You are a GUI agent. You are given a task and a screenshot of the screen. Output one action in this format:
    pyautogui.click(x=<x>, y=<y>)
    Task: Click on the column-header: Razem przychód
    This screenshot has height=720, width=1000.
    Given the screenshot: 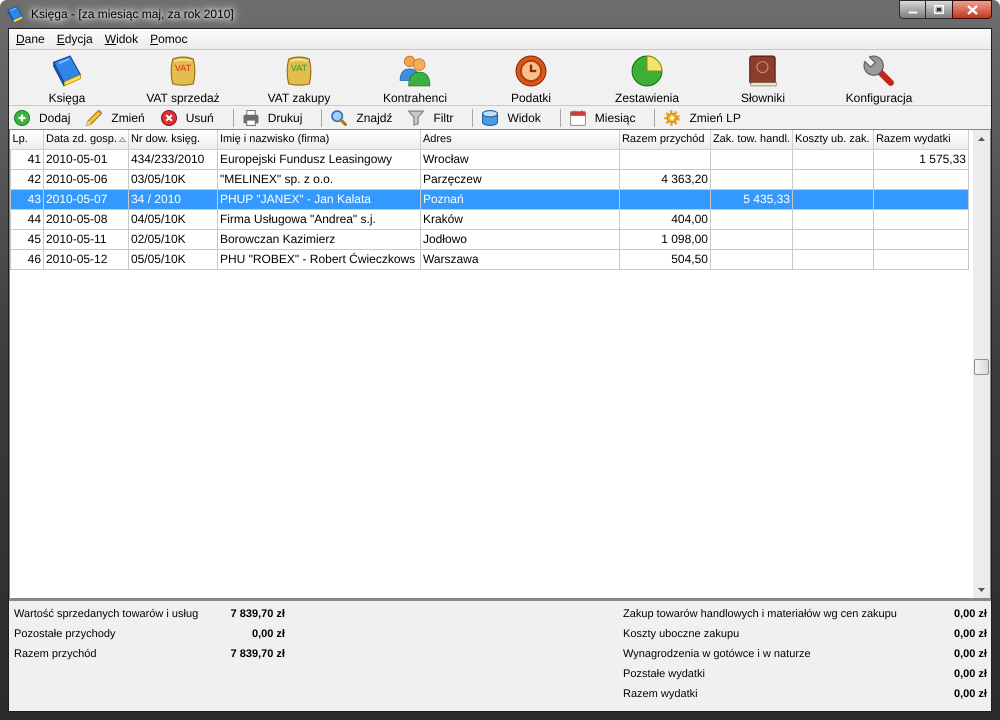 What is the action you would take?
    pyautogui.click(x=664, y=139)
    